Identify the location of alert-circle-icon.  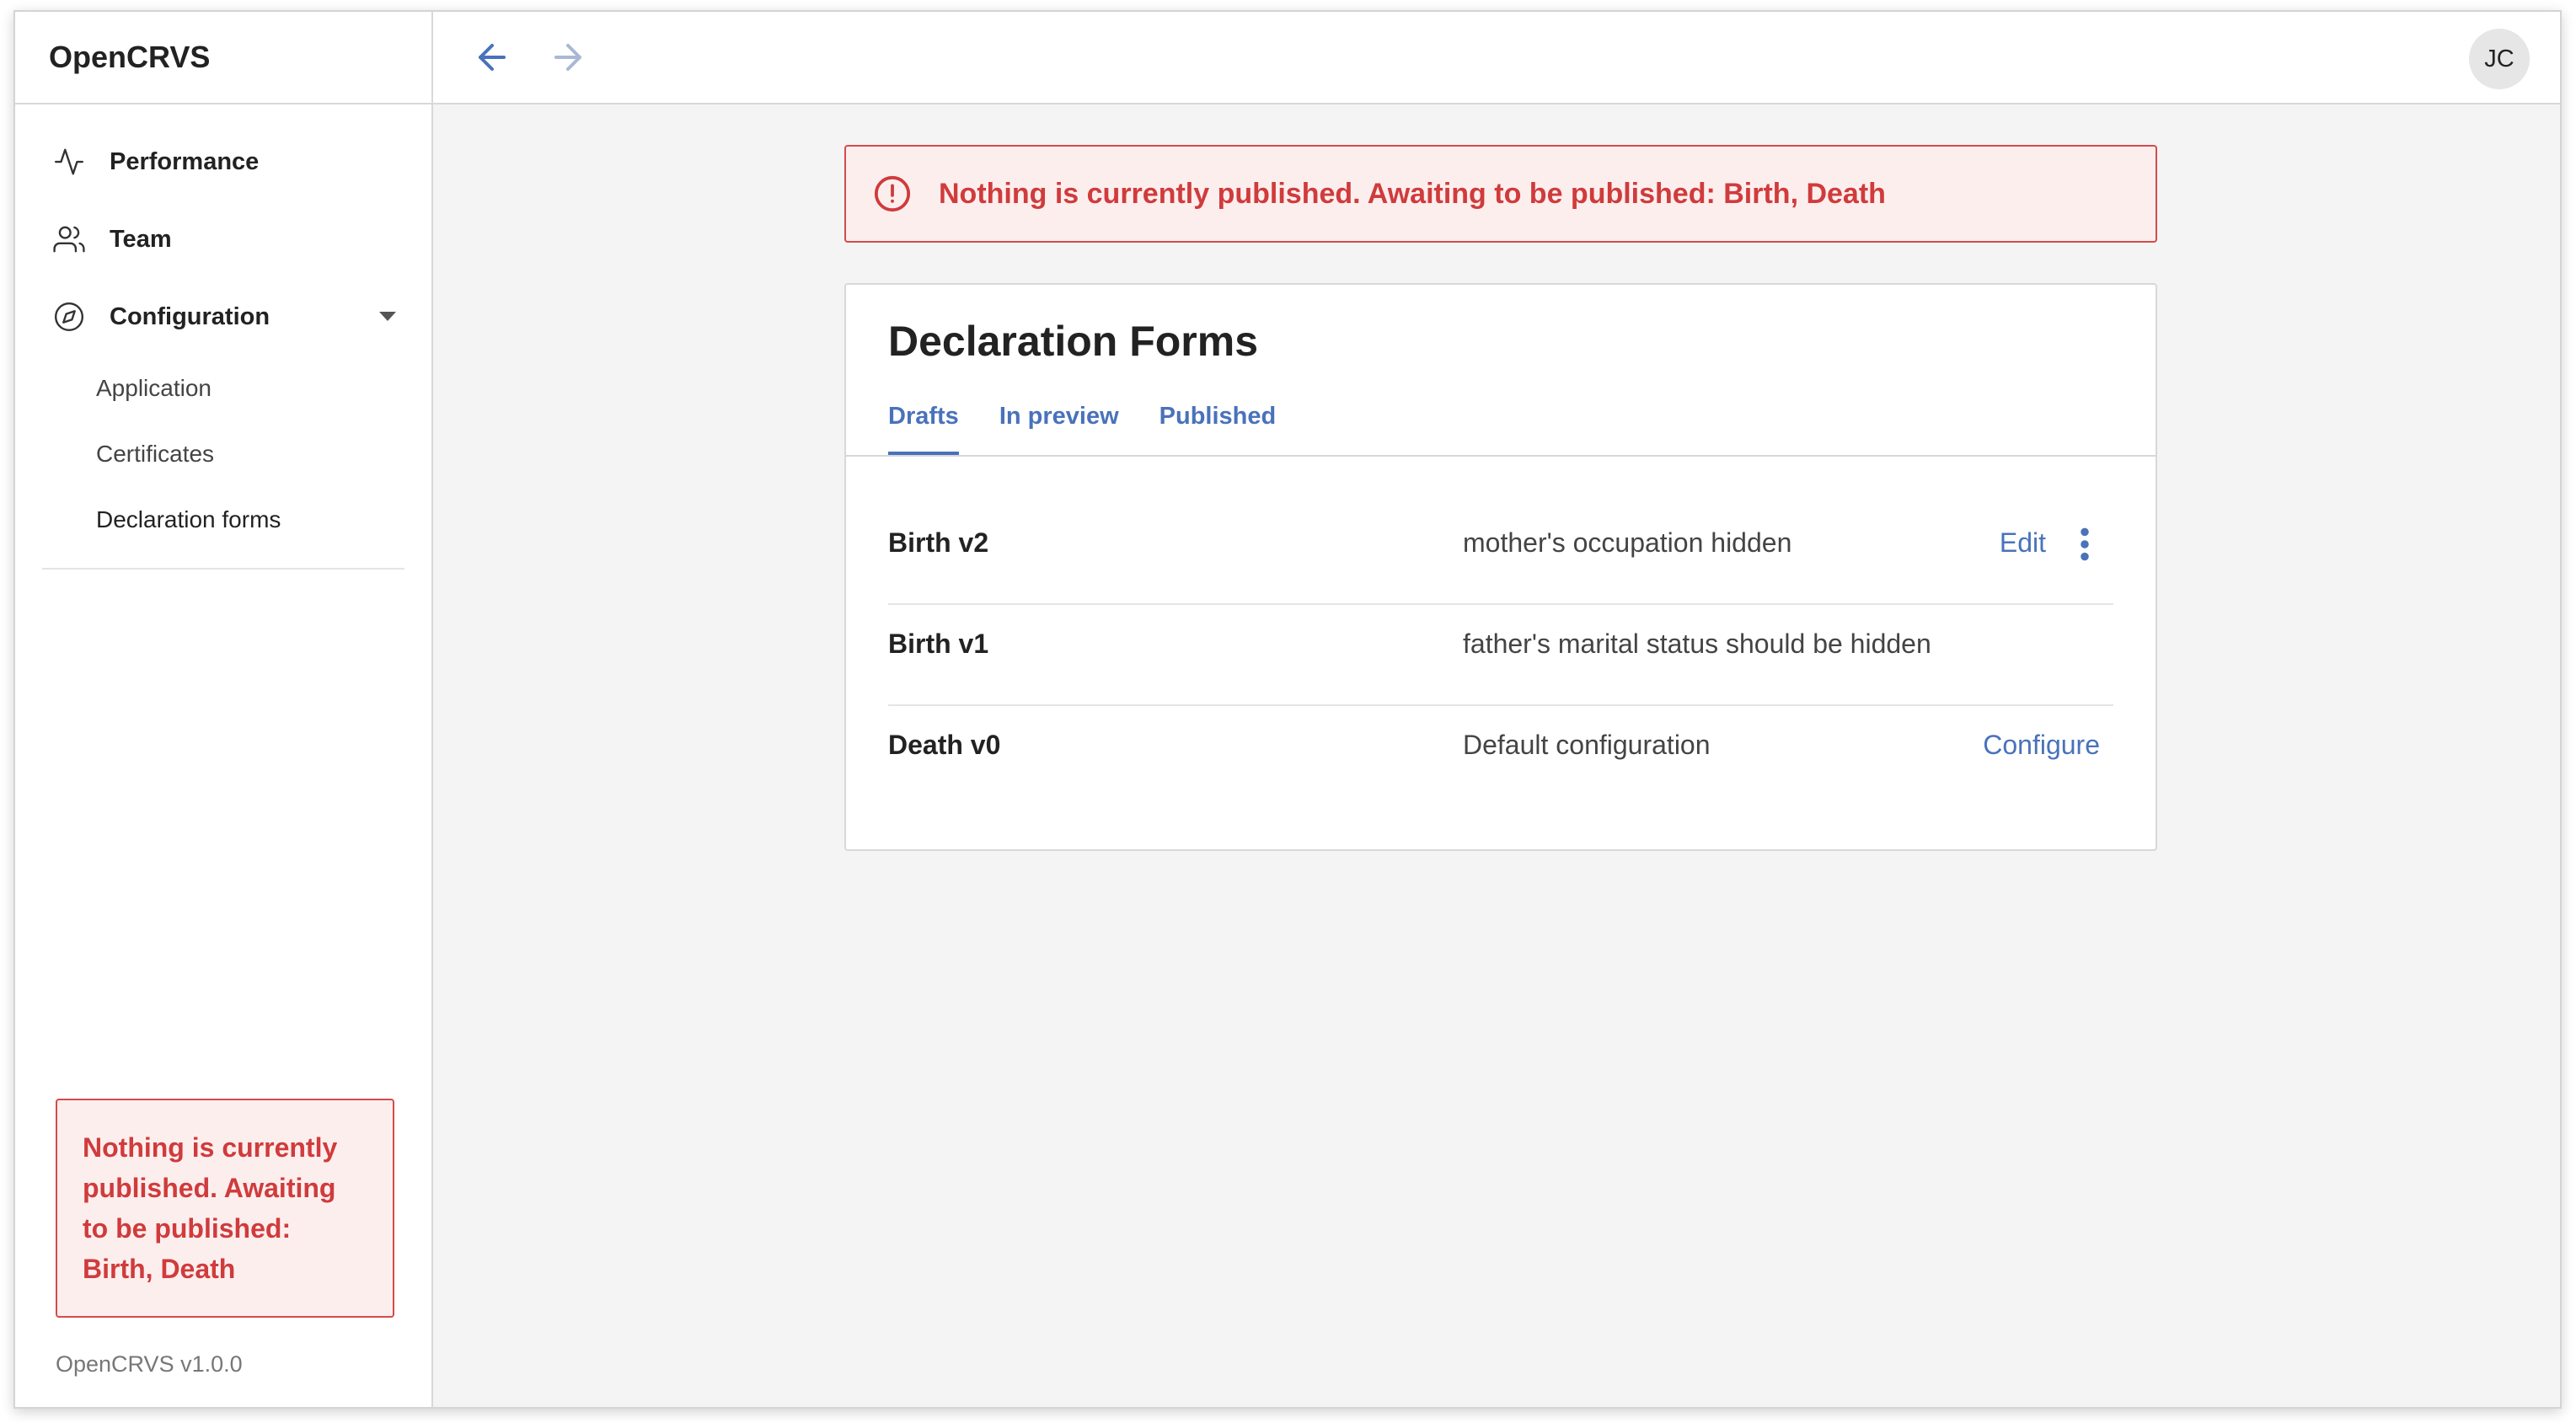
(892, 193).